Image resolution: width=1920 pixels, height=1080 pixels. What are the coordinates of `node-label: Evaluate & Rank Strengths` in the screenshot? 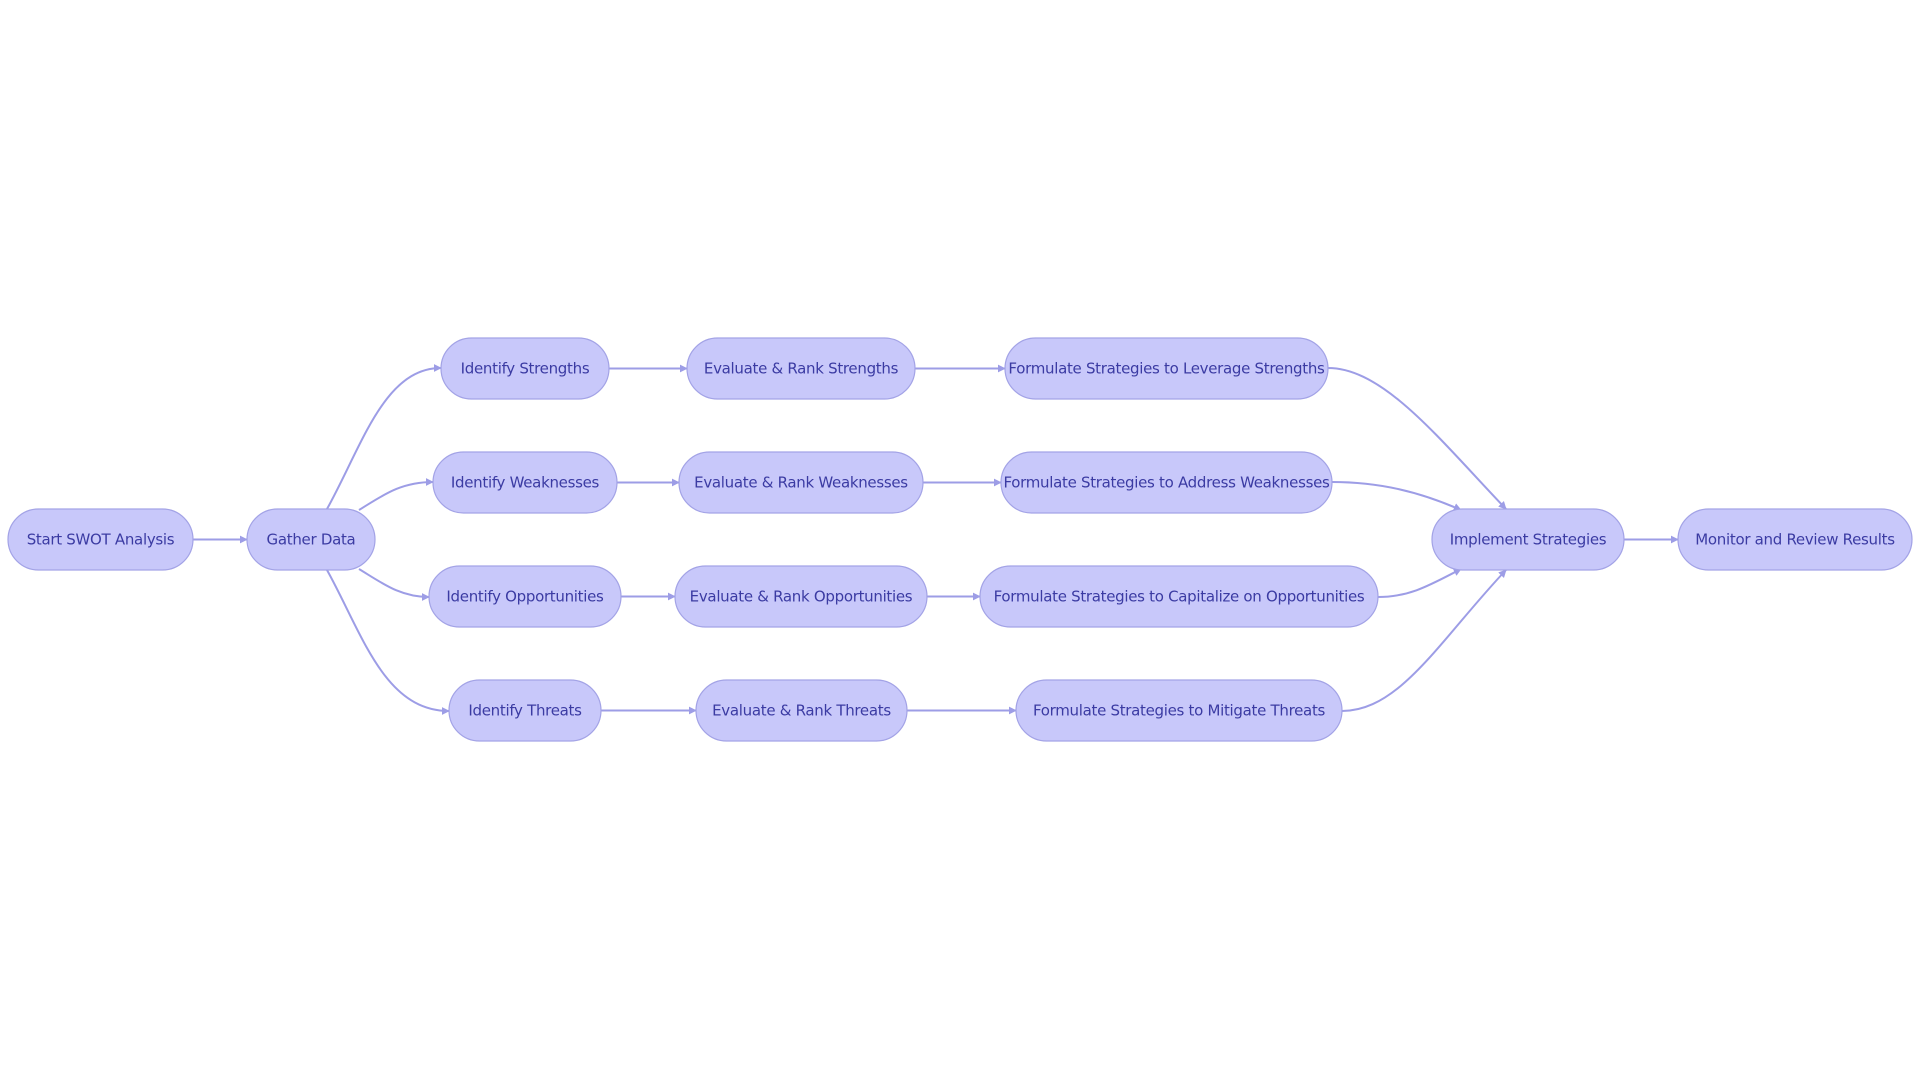 It's located at (801, 369).